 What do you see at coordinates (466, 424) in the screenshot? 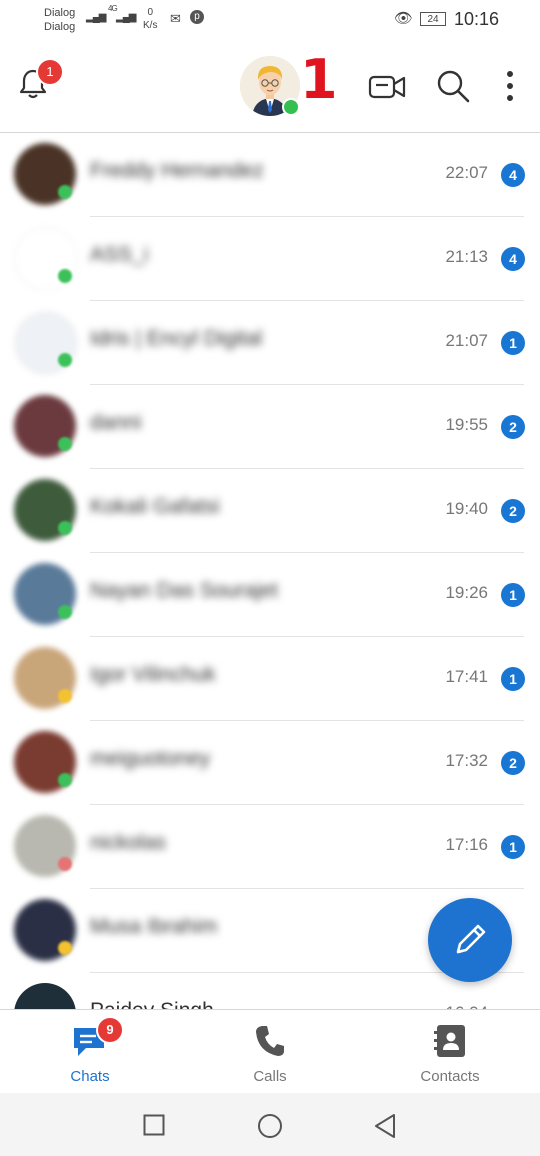
I see `message-time: 19:55` at bounding box center [466, 424].